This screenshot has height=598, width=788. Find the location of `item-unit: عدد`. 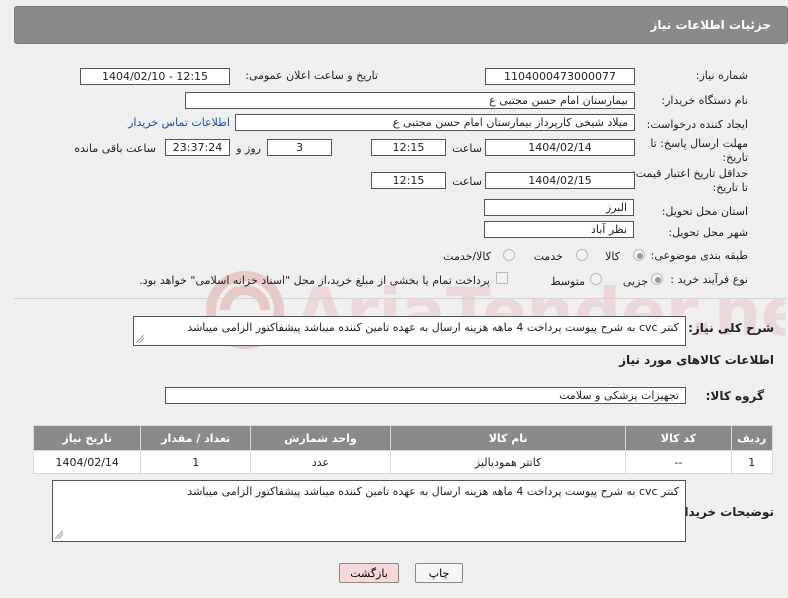

item-unit: عدد is located at coordinates (320, 462).